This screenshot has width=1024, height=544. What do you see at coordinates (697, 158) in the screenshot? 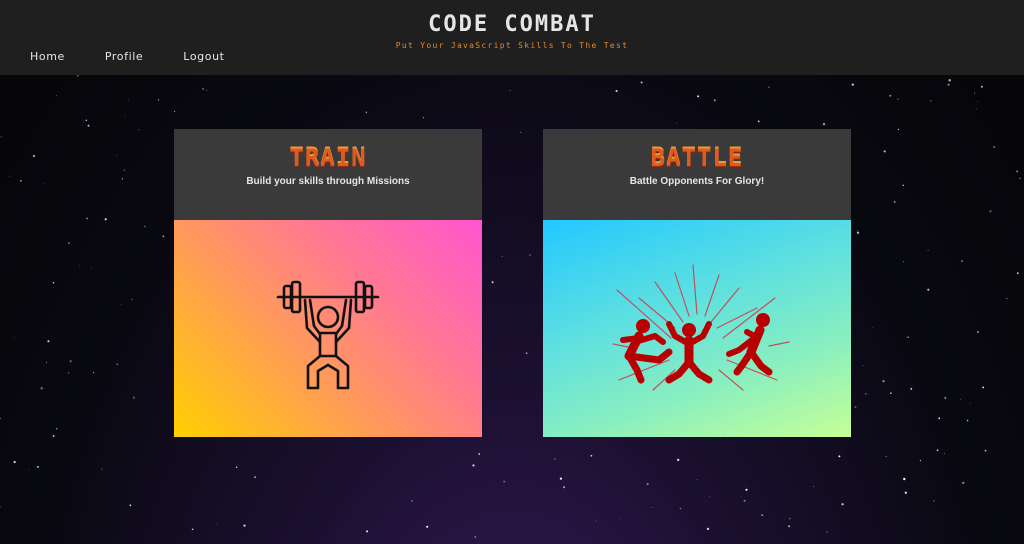
I see `battle-card-title: BATTLE` at bounding box center [697, 158].